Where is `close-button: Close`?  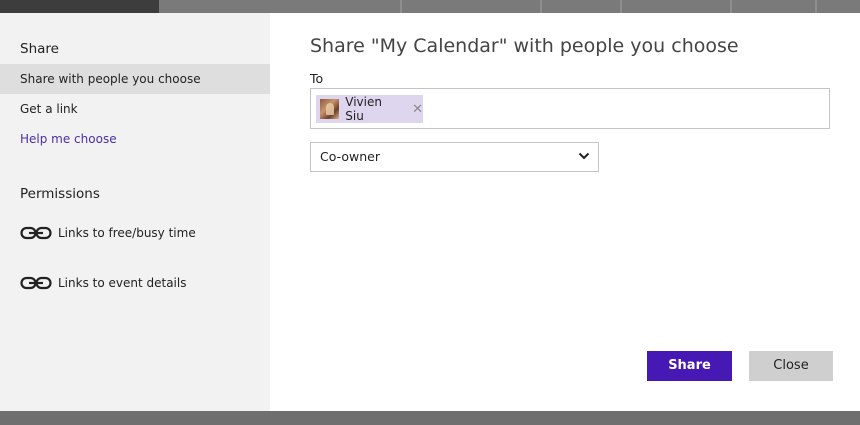 close-button: Close is located at coordinates (791, 366).